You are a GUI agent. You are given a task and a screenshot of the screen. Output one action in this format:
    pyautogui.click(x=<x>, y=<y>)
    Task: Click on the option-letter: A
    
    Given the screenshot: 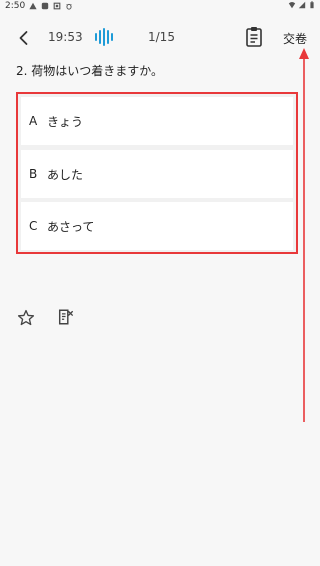 What is the action you would take?
    pyautogui.click(x=33, y=121)
    